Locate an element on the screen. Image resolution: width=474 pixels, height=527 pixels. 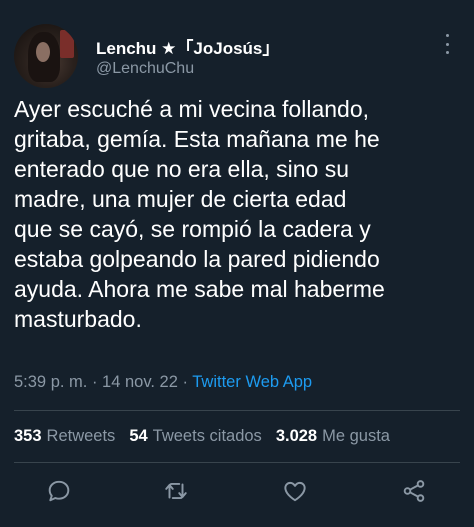
heart-icon is located at coordinates (296, 492).